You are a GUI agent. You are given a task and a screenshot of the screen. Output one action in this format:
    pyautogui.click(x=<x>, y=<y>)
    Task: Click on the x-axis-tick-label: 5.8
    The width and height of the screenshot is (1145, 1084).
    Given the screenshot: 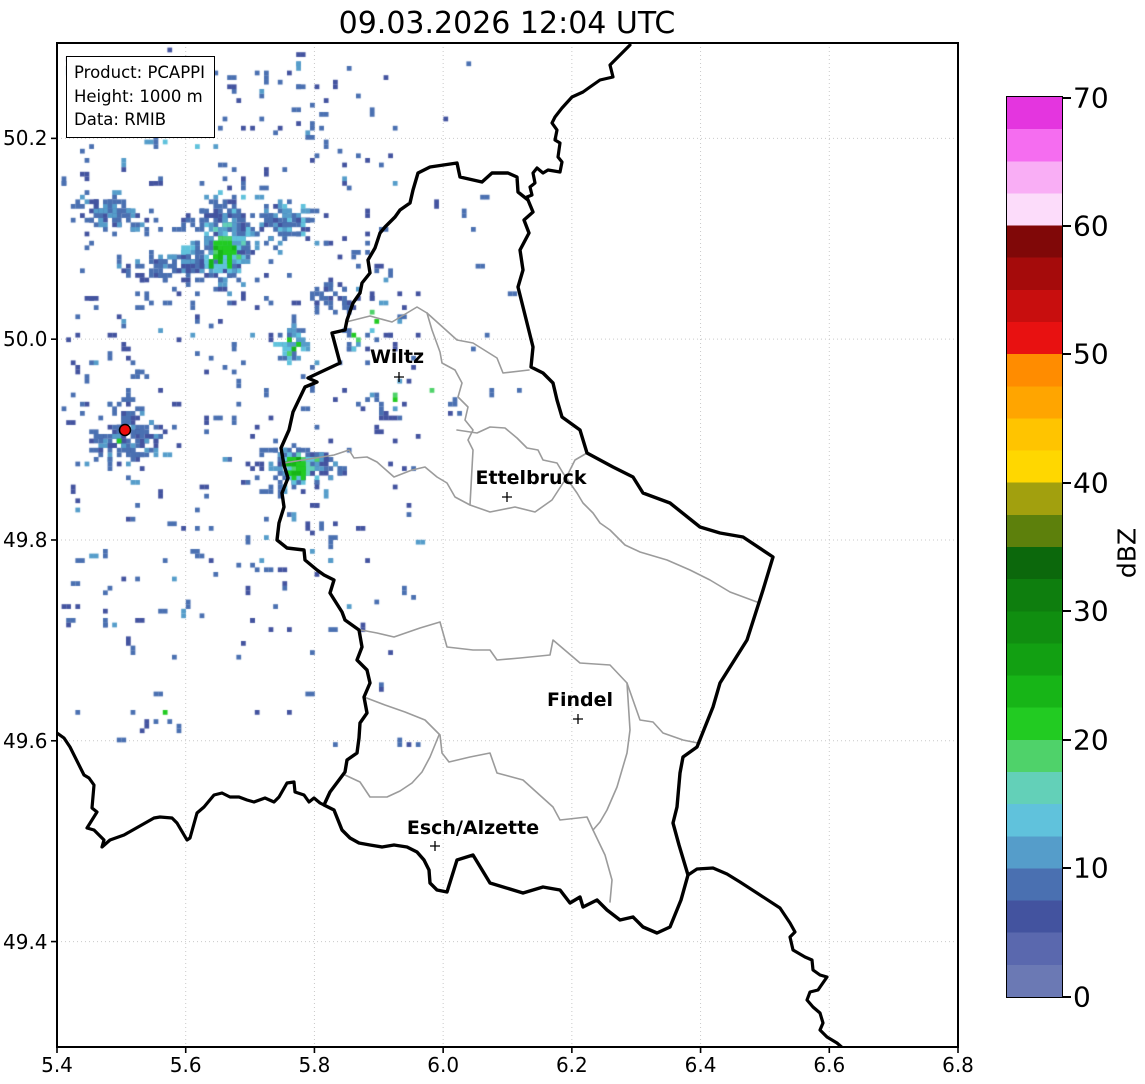 What is the action you would take?
    pyautogui.click(x=314, y=1065)
    